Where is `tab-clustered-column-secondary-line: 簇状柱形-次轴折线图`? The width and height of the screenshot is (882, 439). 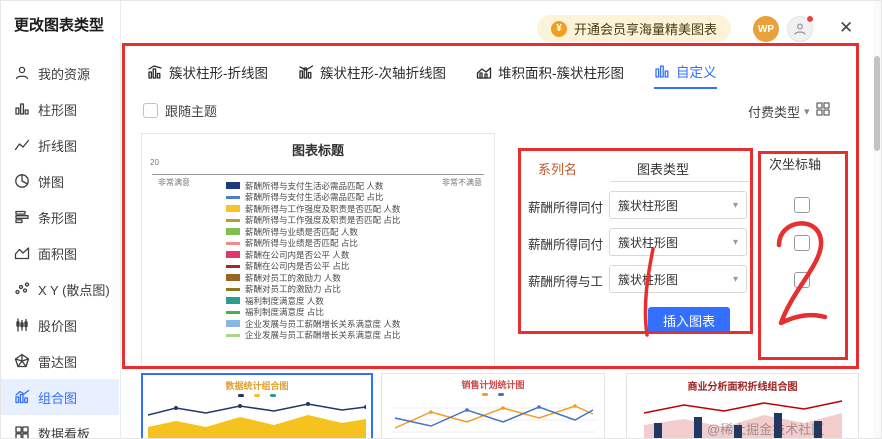
tab-clustered-column-secondary-line: 簇状柱形-次轴折线图 is located at coordinates (372, 72).